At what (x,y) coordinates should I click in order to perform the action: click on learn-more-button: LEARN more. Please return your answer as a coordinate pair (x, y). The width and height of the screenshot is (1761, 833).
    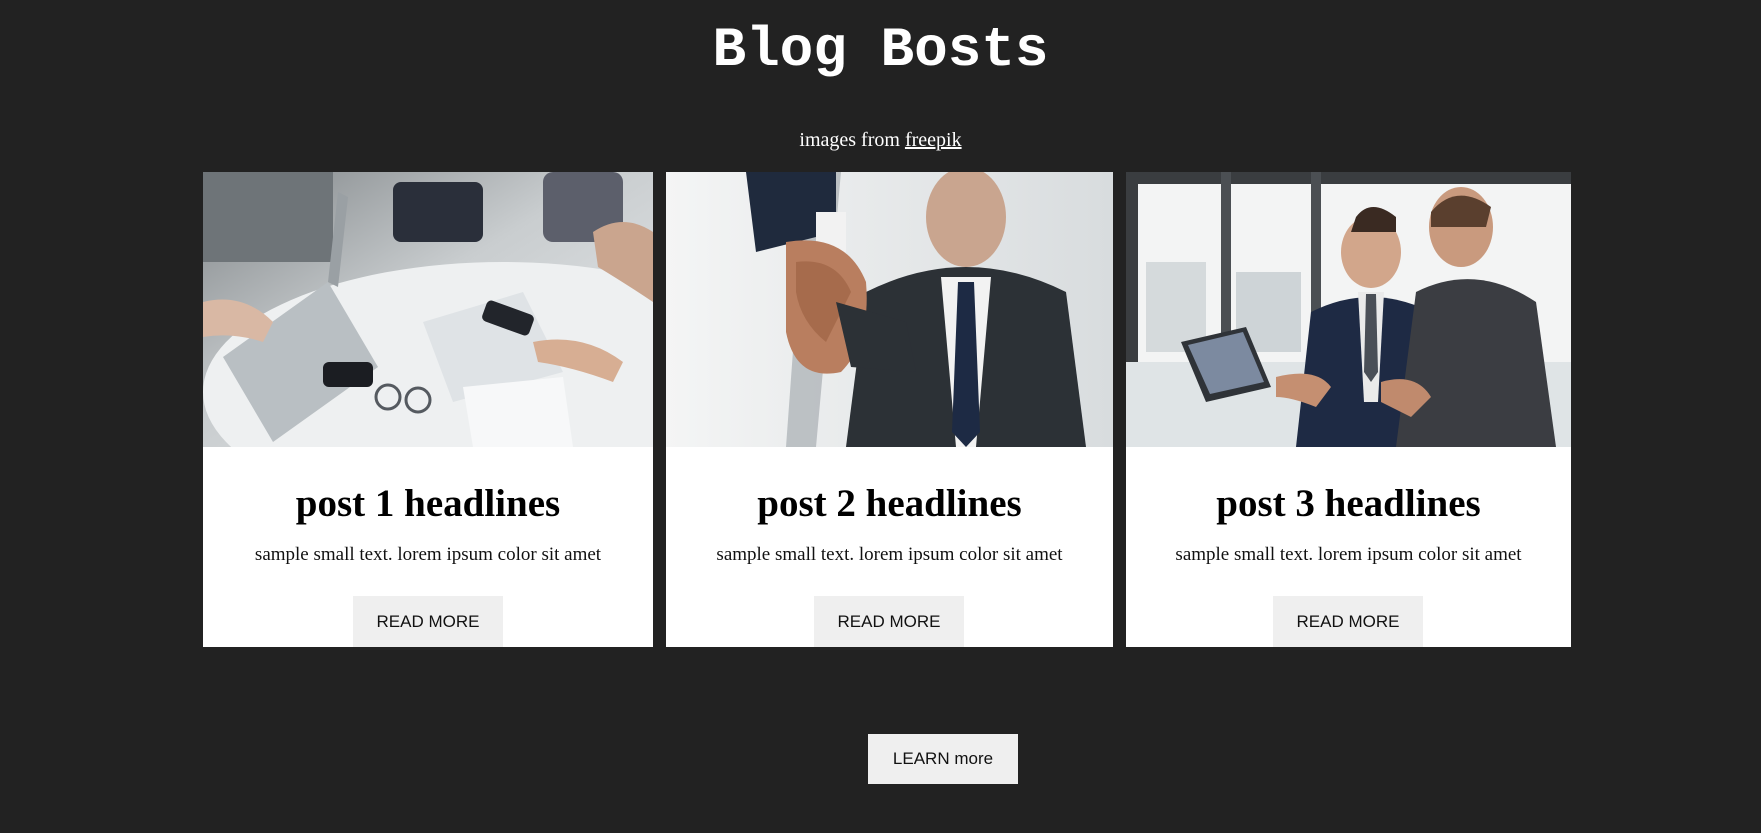
    Looking at the image, I should click on (943, 759).